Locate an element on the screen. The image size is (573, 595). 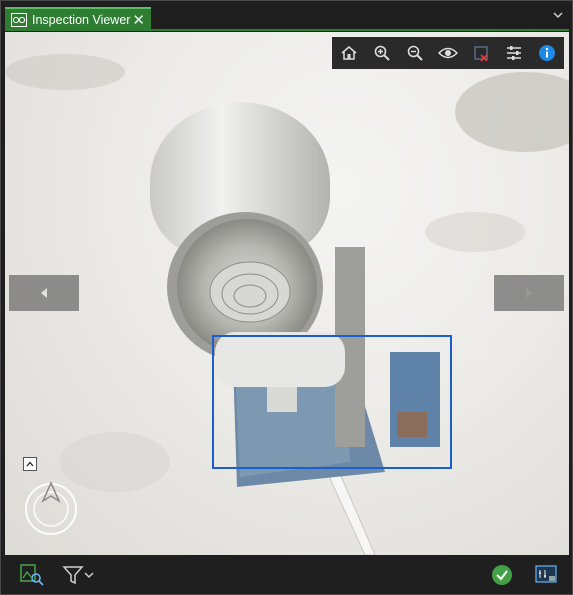
adjust-sliders-icon is located at coordinates (514, 53).